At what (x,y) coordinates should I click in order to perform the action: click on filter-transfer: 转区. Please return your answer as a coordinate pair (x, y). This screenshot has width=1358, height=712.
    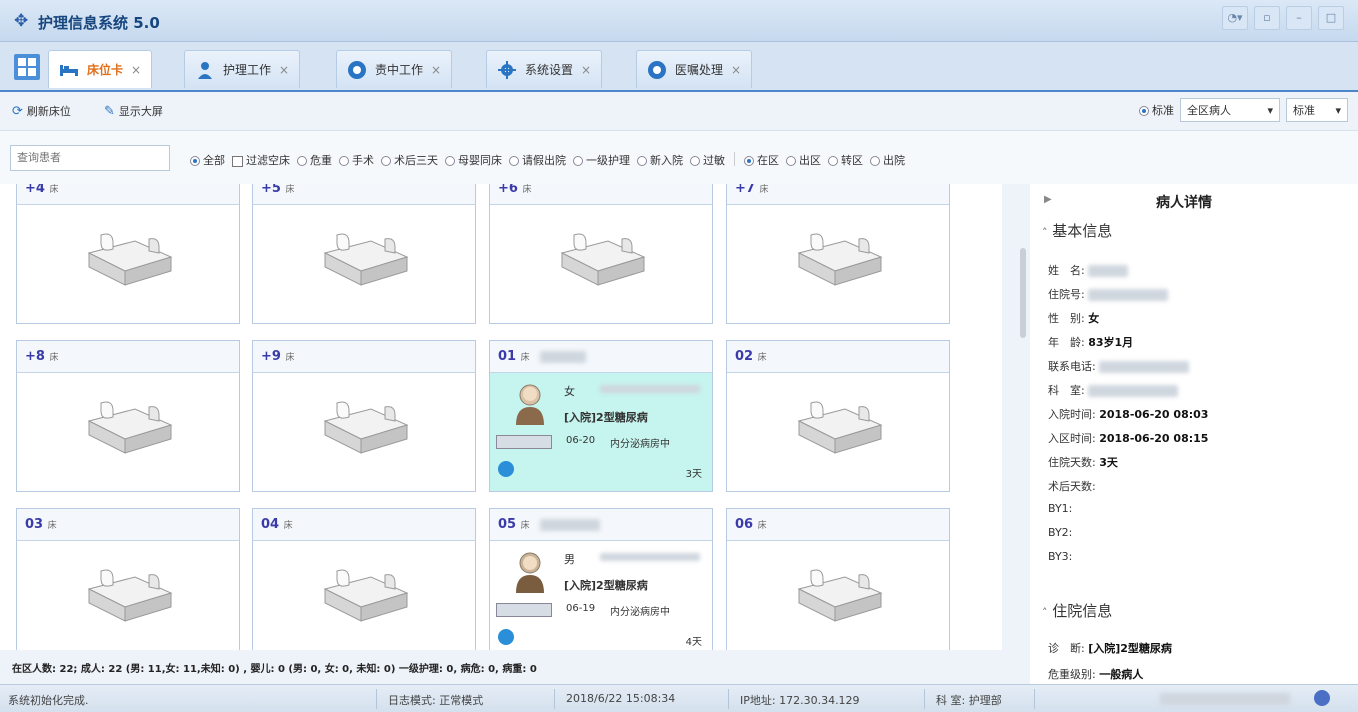
    Looking at the image, I should click on (845, 160).